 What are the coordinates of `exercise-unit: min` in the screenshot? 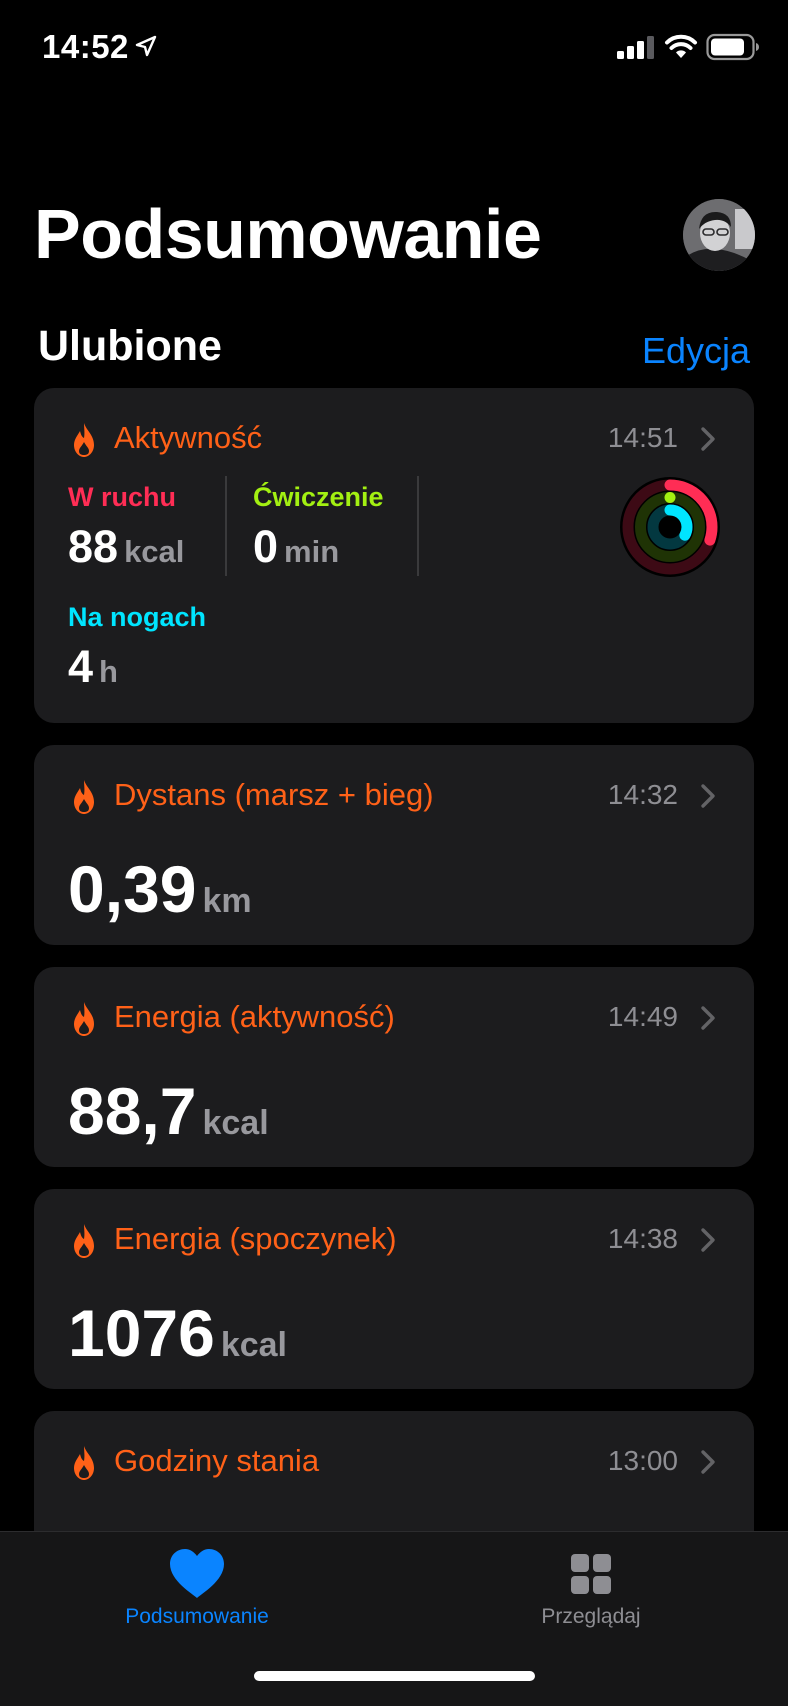 It's located at (312, 551).